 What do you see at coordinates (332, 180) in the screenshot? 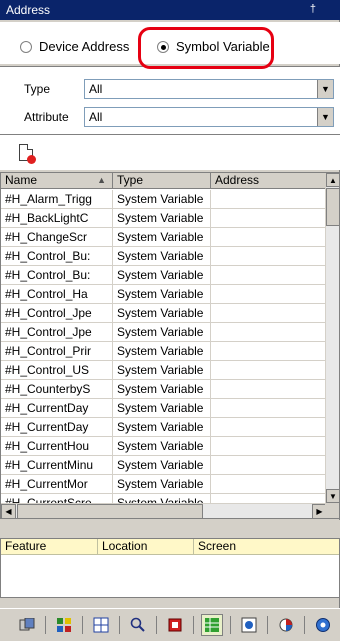
I see `scroll-up-icon: ▲` at bounding box center [332, 180].